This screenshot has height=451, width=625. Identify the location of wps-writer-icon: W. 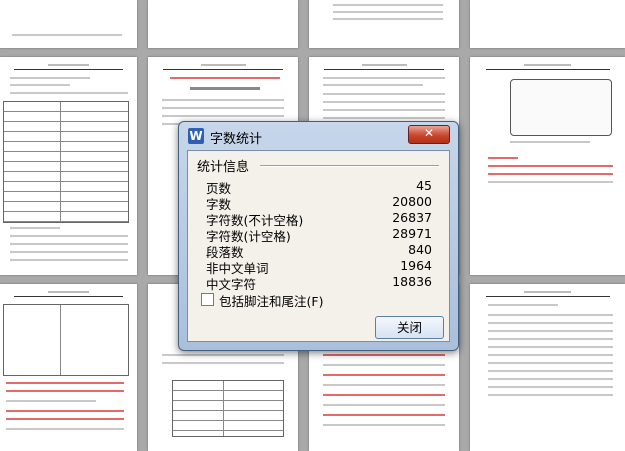
(196, 136).